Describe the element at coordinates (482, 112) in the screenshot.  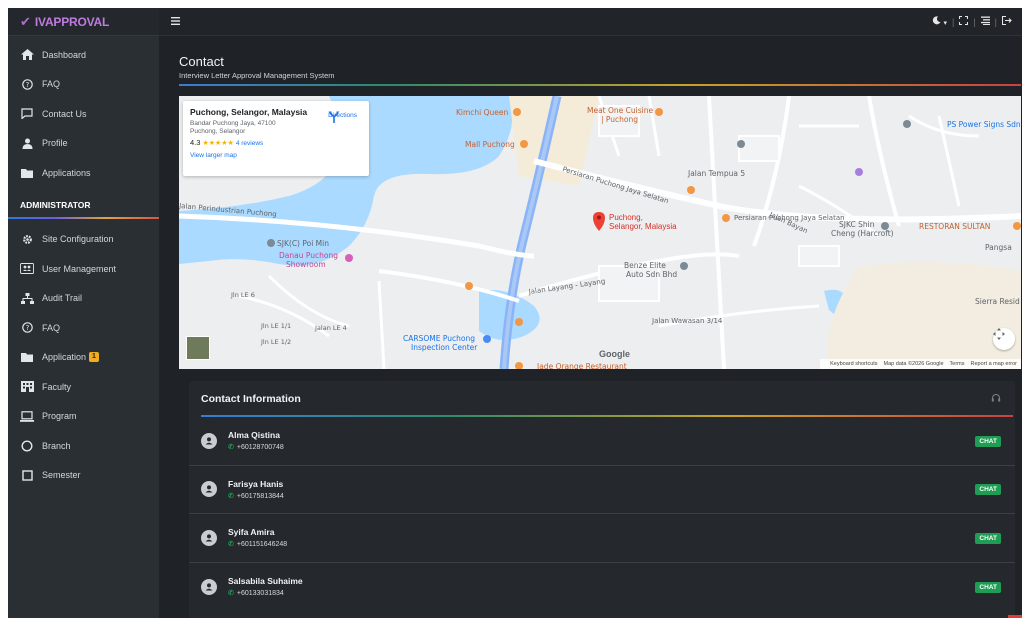
I see `map-label-kimchi: Kimchi Queen` at that location.